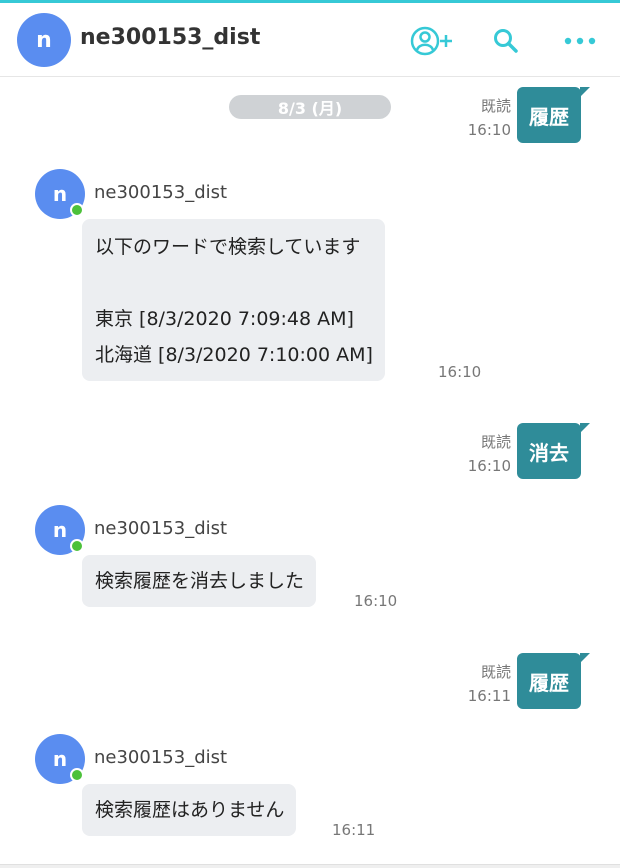 This screenshot has width=620, height=868. I want to click on chat-header: n ne300153_dist, so click(310, 40).